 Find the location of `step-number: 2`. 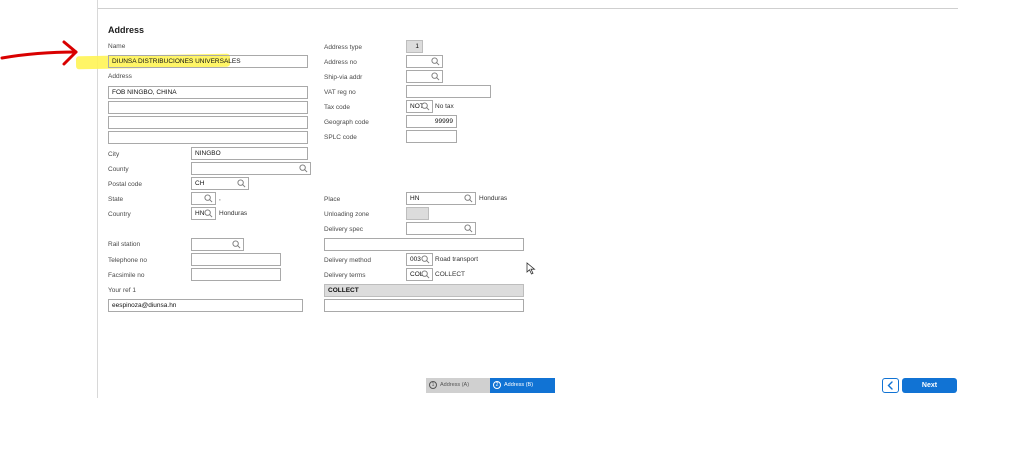

step-number: 2 is located at coordinates (497, 384).